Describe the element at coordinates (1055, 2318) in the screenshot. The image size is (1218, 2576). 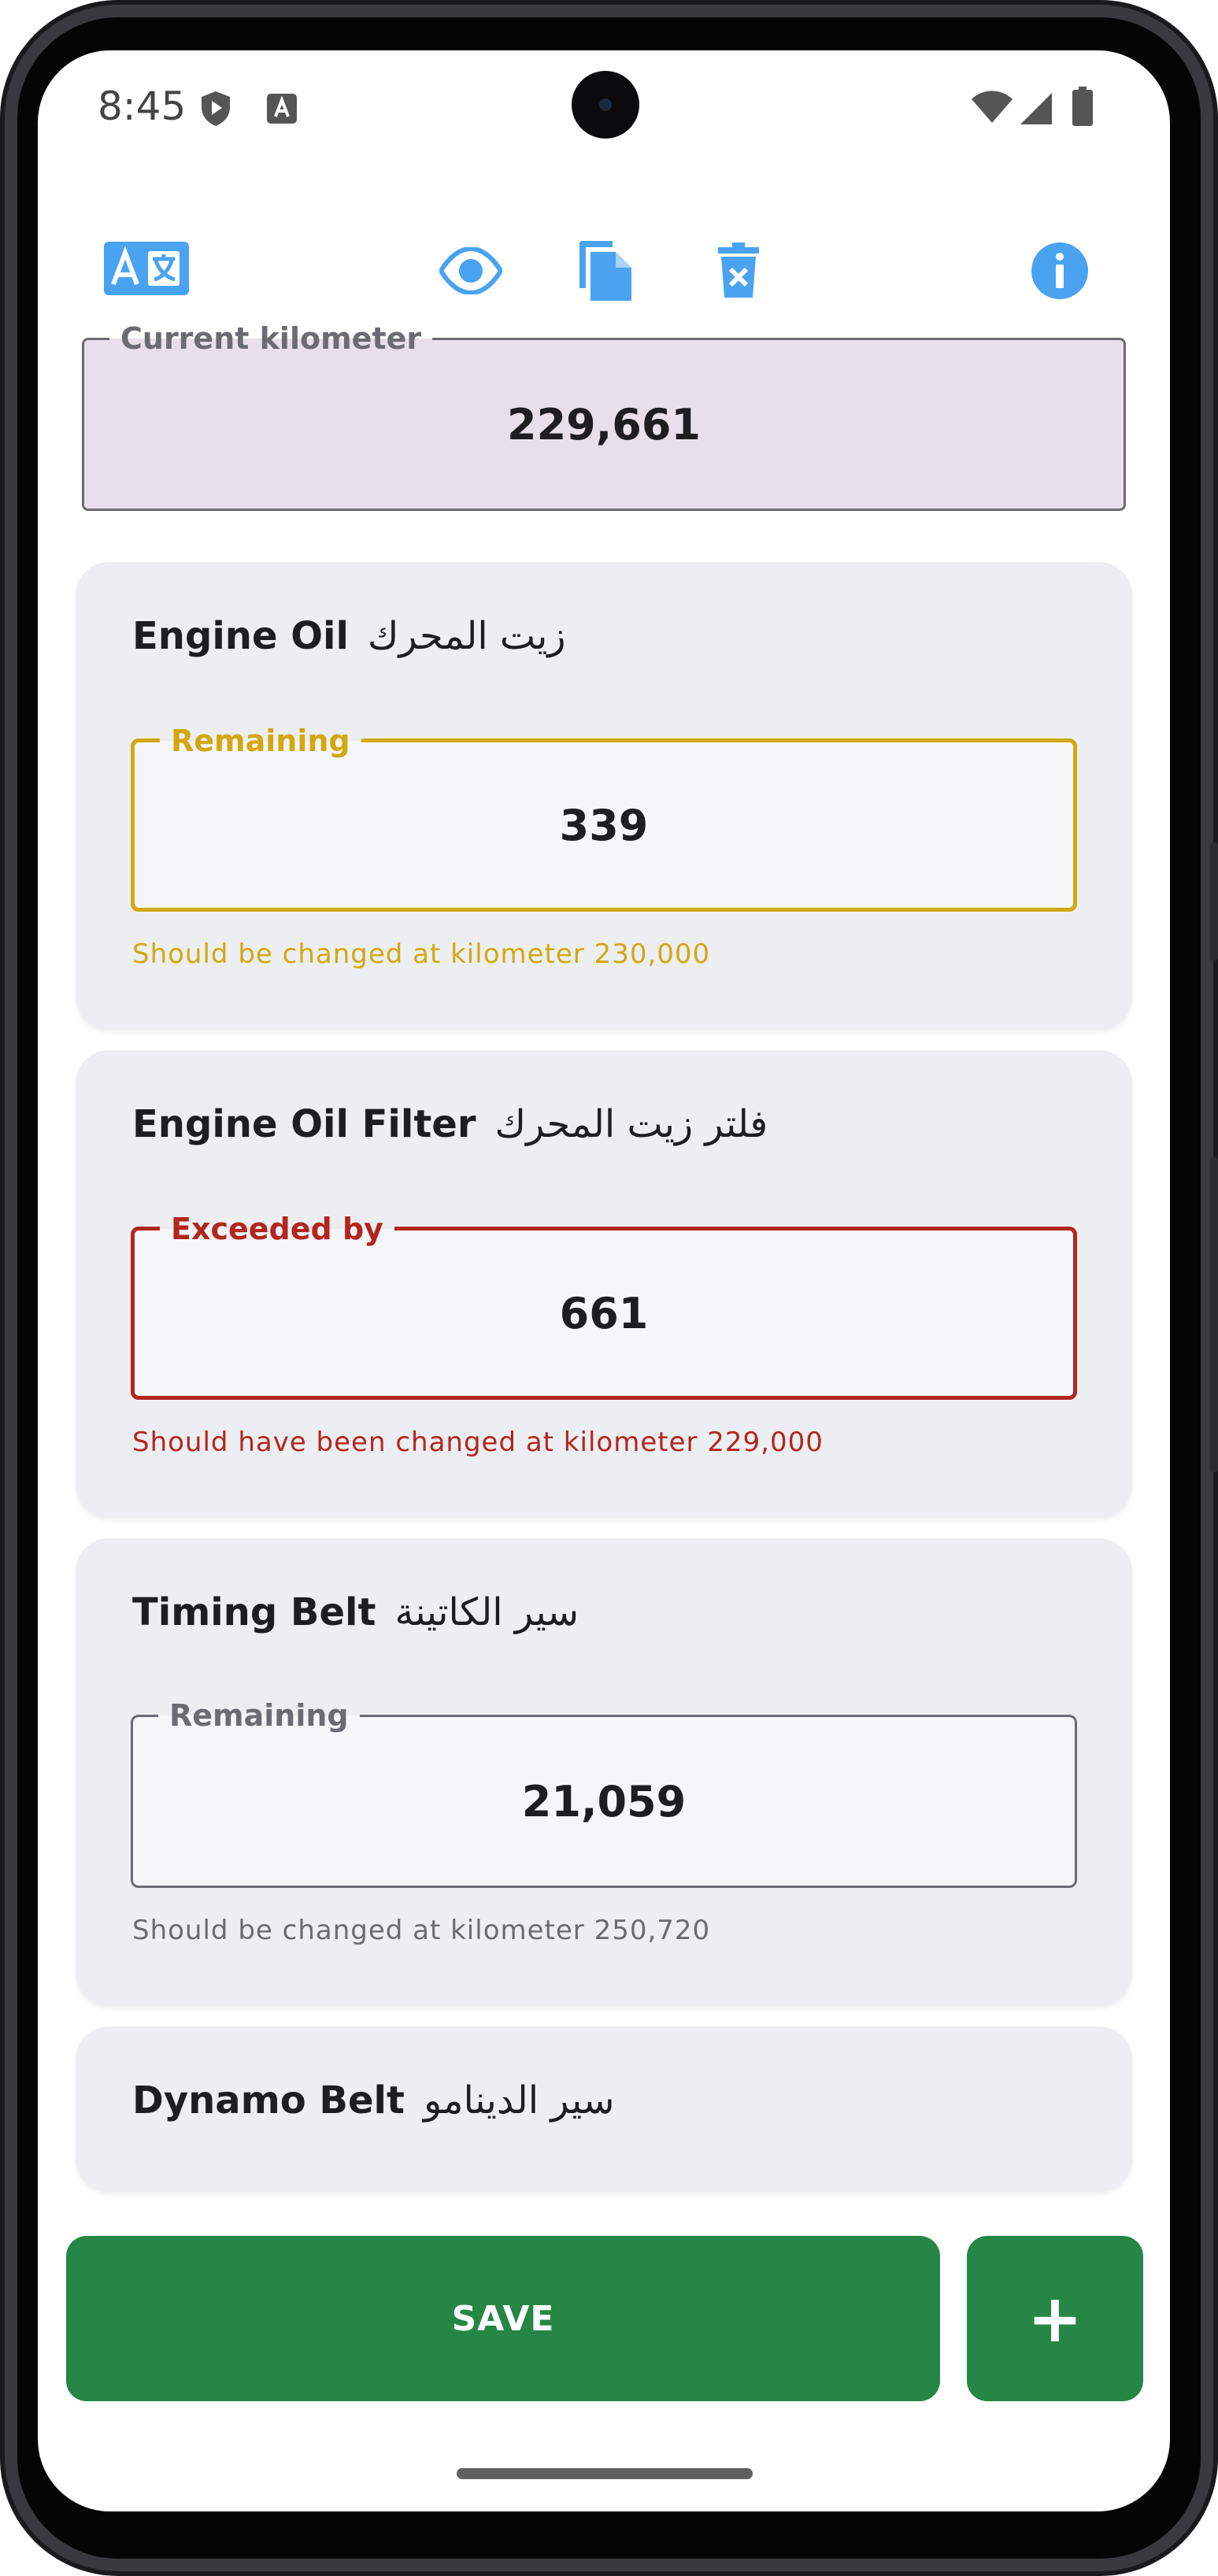
I see `add-button: +` at that location.